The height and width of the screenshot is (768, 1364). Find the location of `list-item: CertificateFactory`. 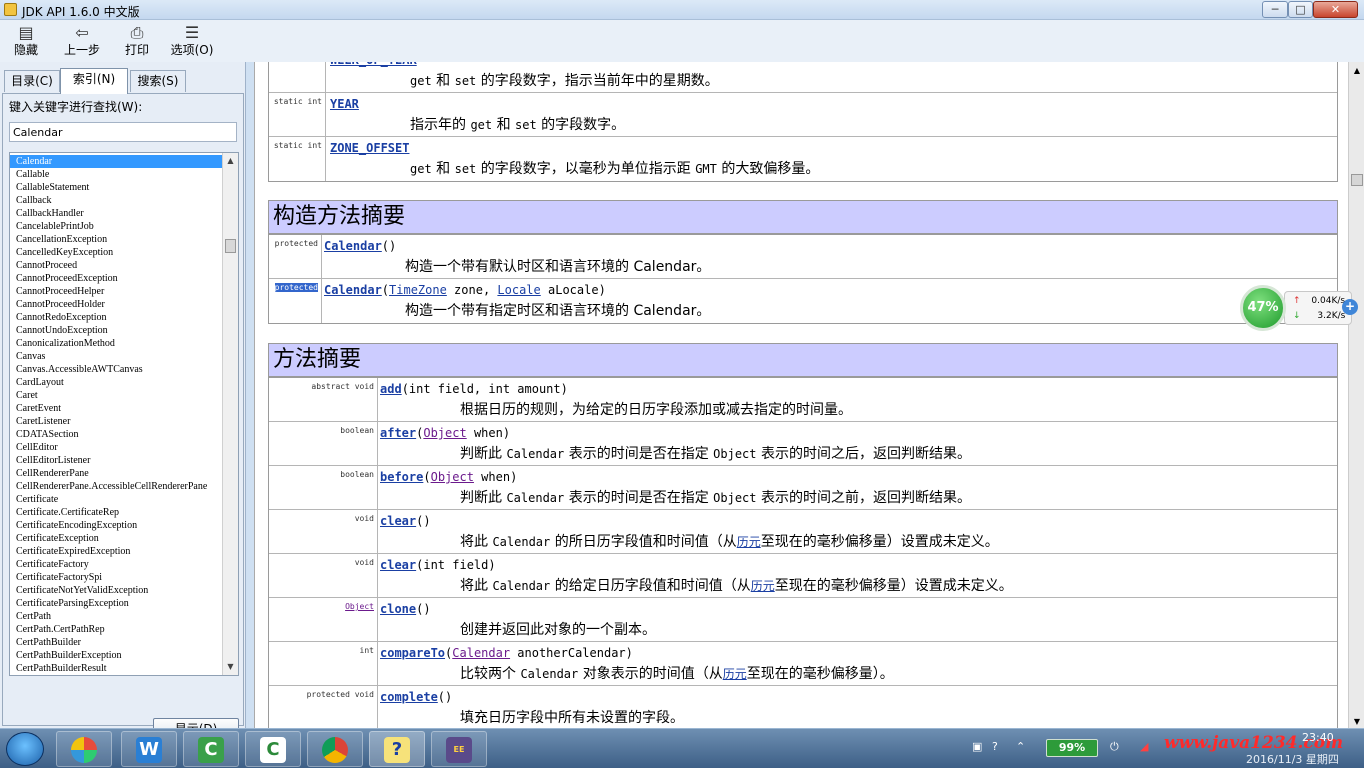

list-item: CertificateFactory is located at coordinates (116, 564).